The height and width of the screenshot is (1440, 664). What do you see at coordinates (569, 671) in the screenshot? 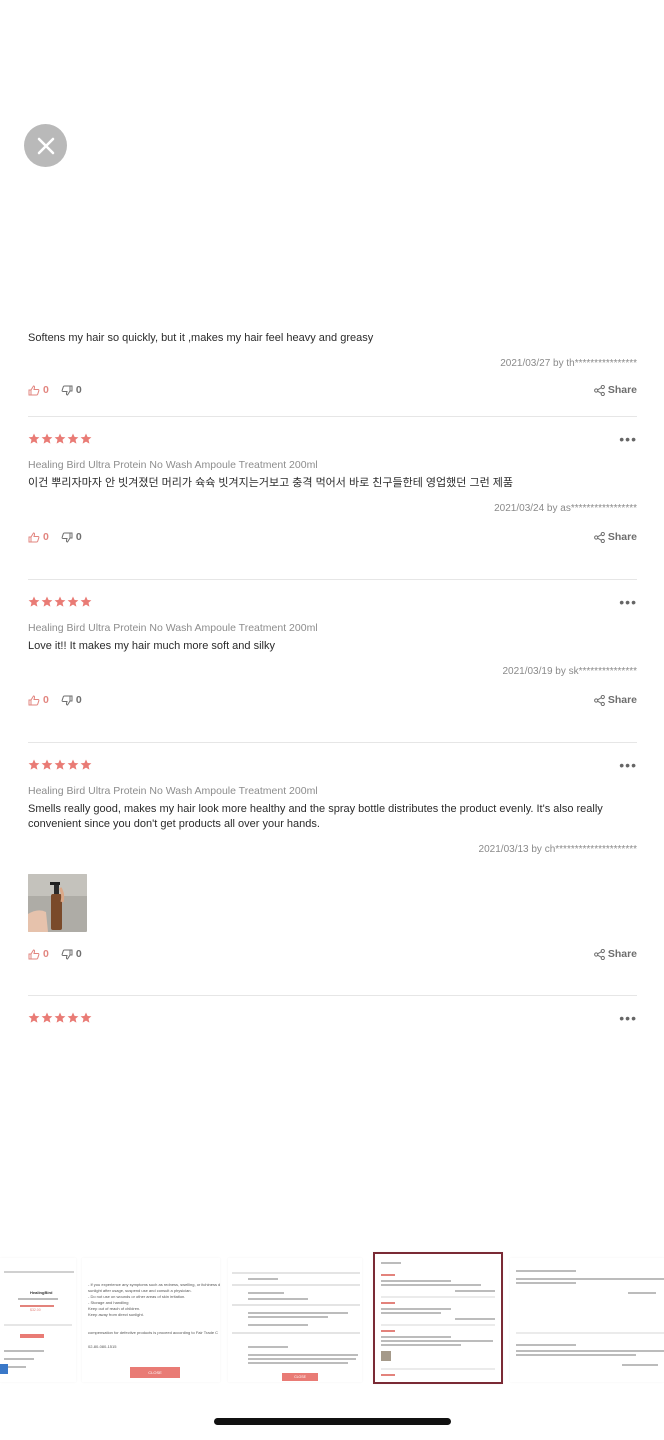
I see `review-meta: 2021/03/19 by sk***************` at bounding box center [569, 671].